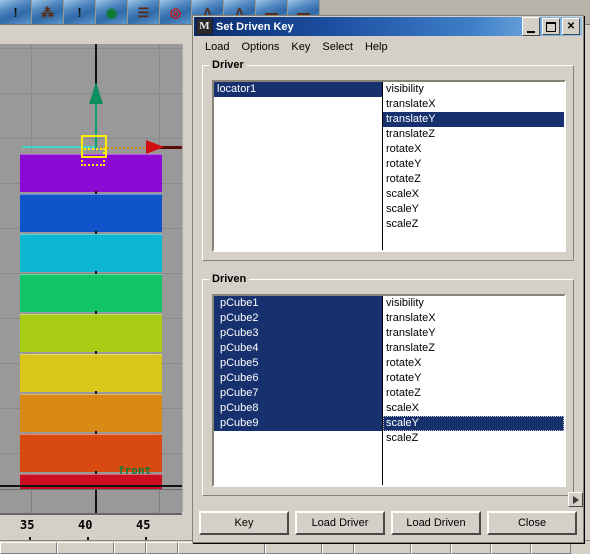 This screenshot has width=590, height=554. I want to click on particle-emitter-icon: !, so click(16, 12).